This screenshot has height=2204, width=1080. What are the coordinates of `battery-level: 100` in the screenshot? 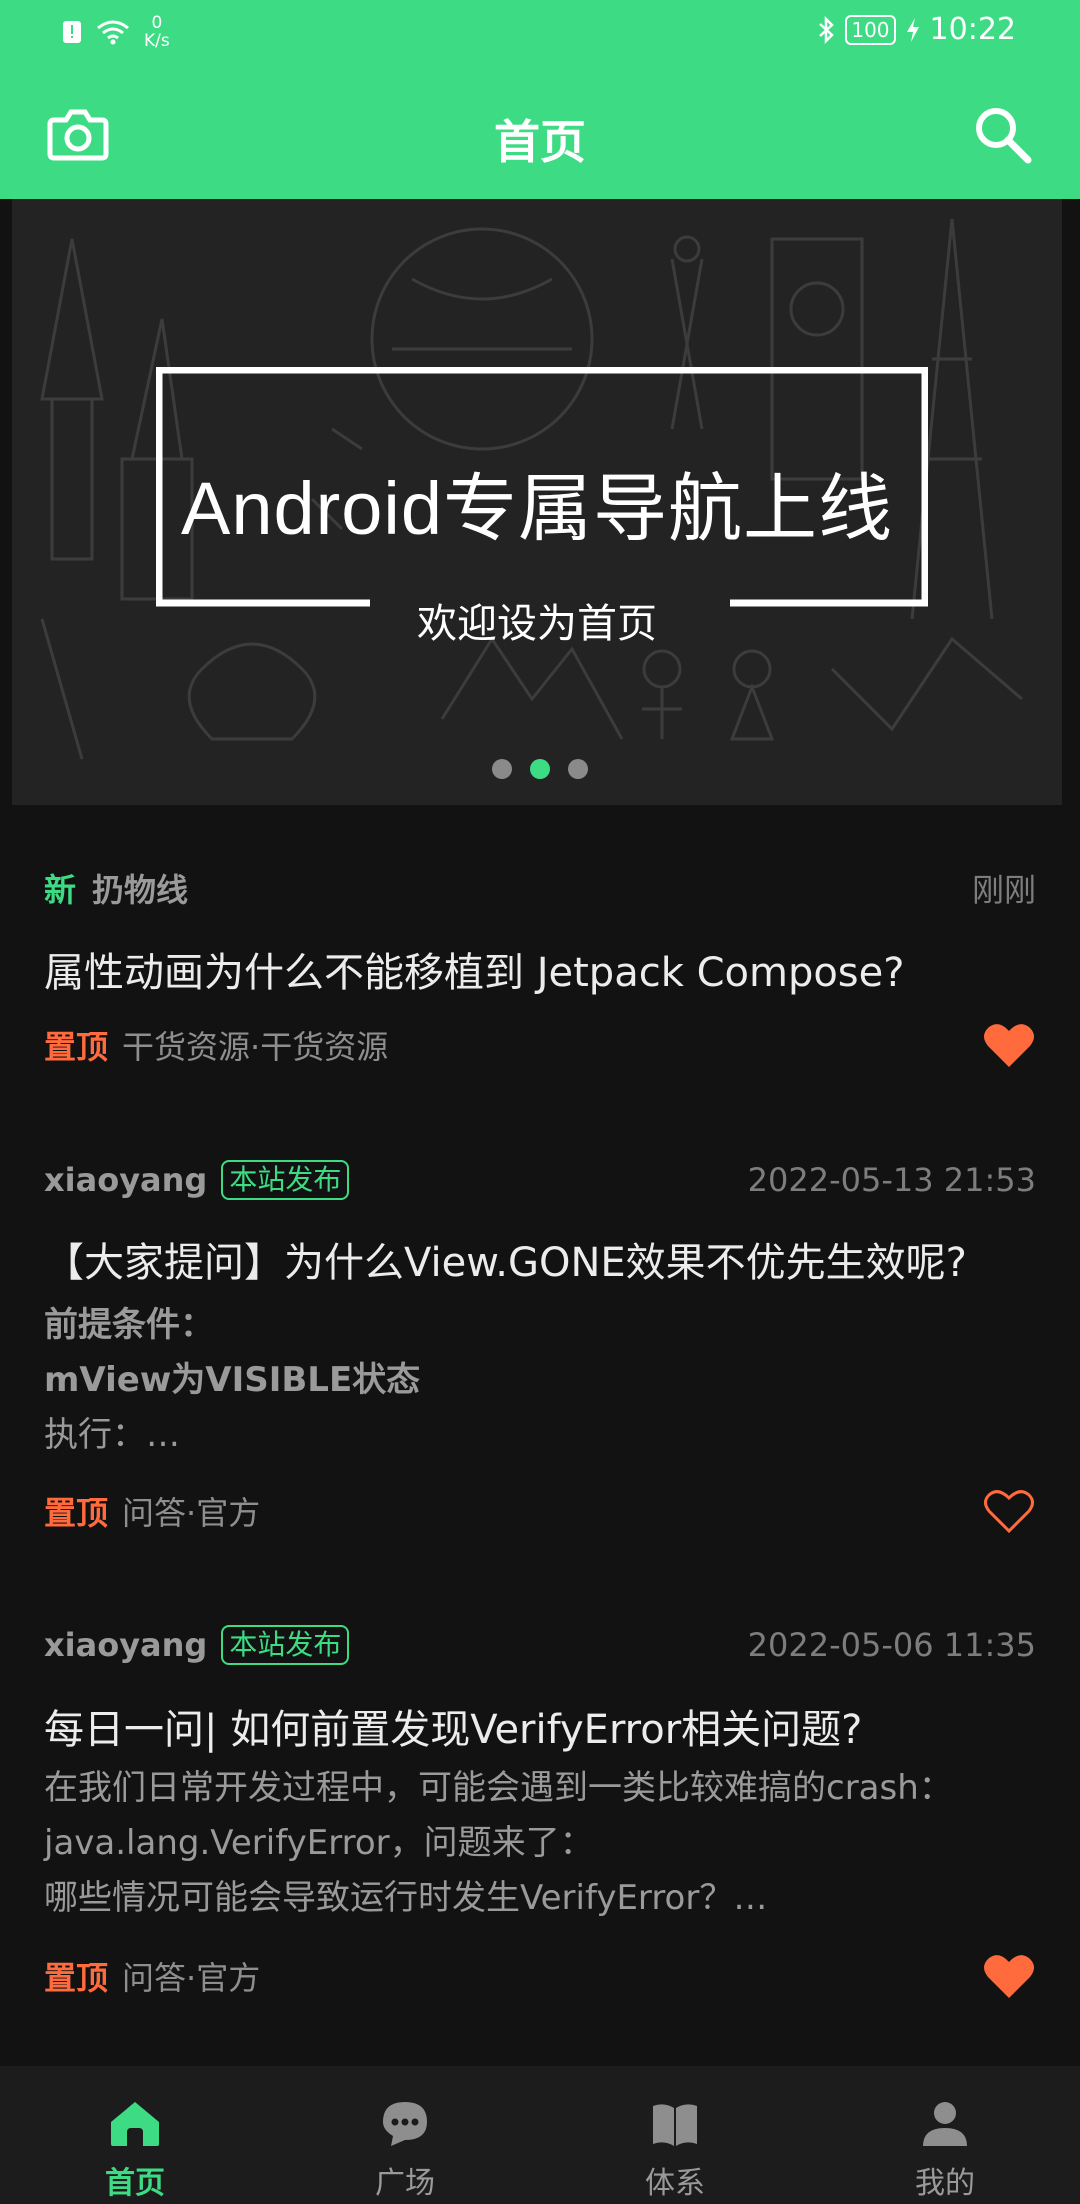 It's located at (870, 29).